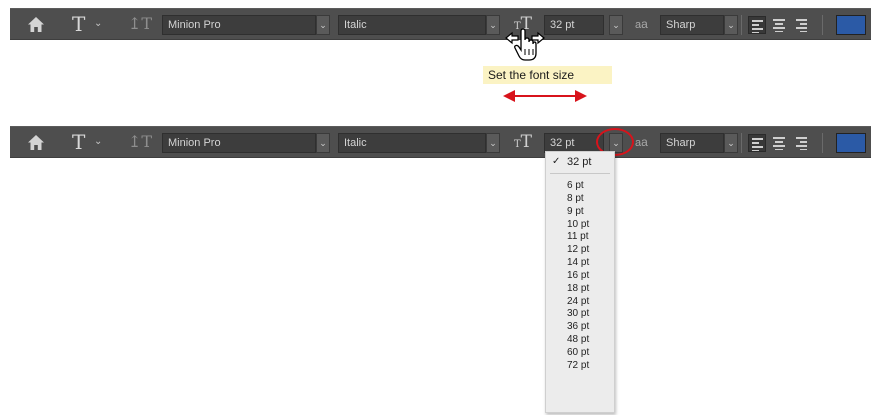  Describe the element at coordinates (523, 143) in the screenshot. I see `font-size-icon: TT` at that location.